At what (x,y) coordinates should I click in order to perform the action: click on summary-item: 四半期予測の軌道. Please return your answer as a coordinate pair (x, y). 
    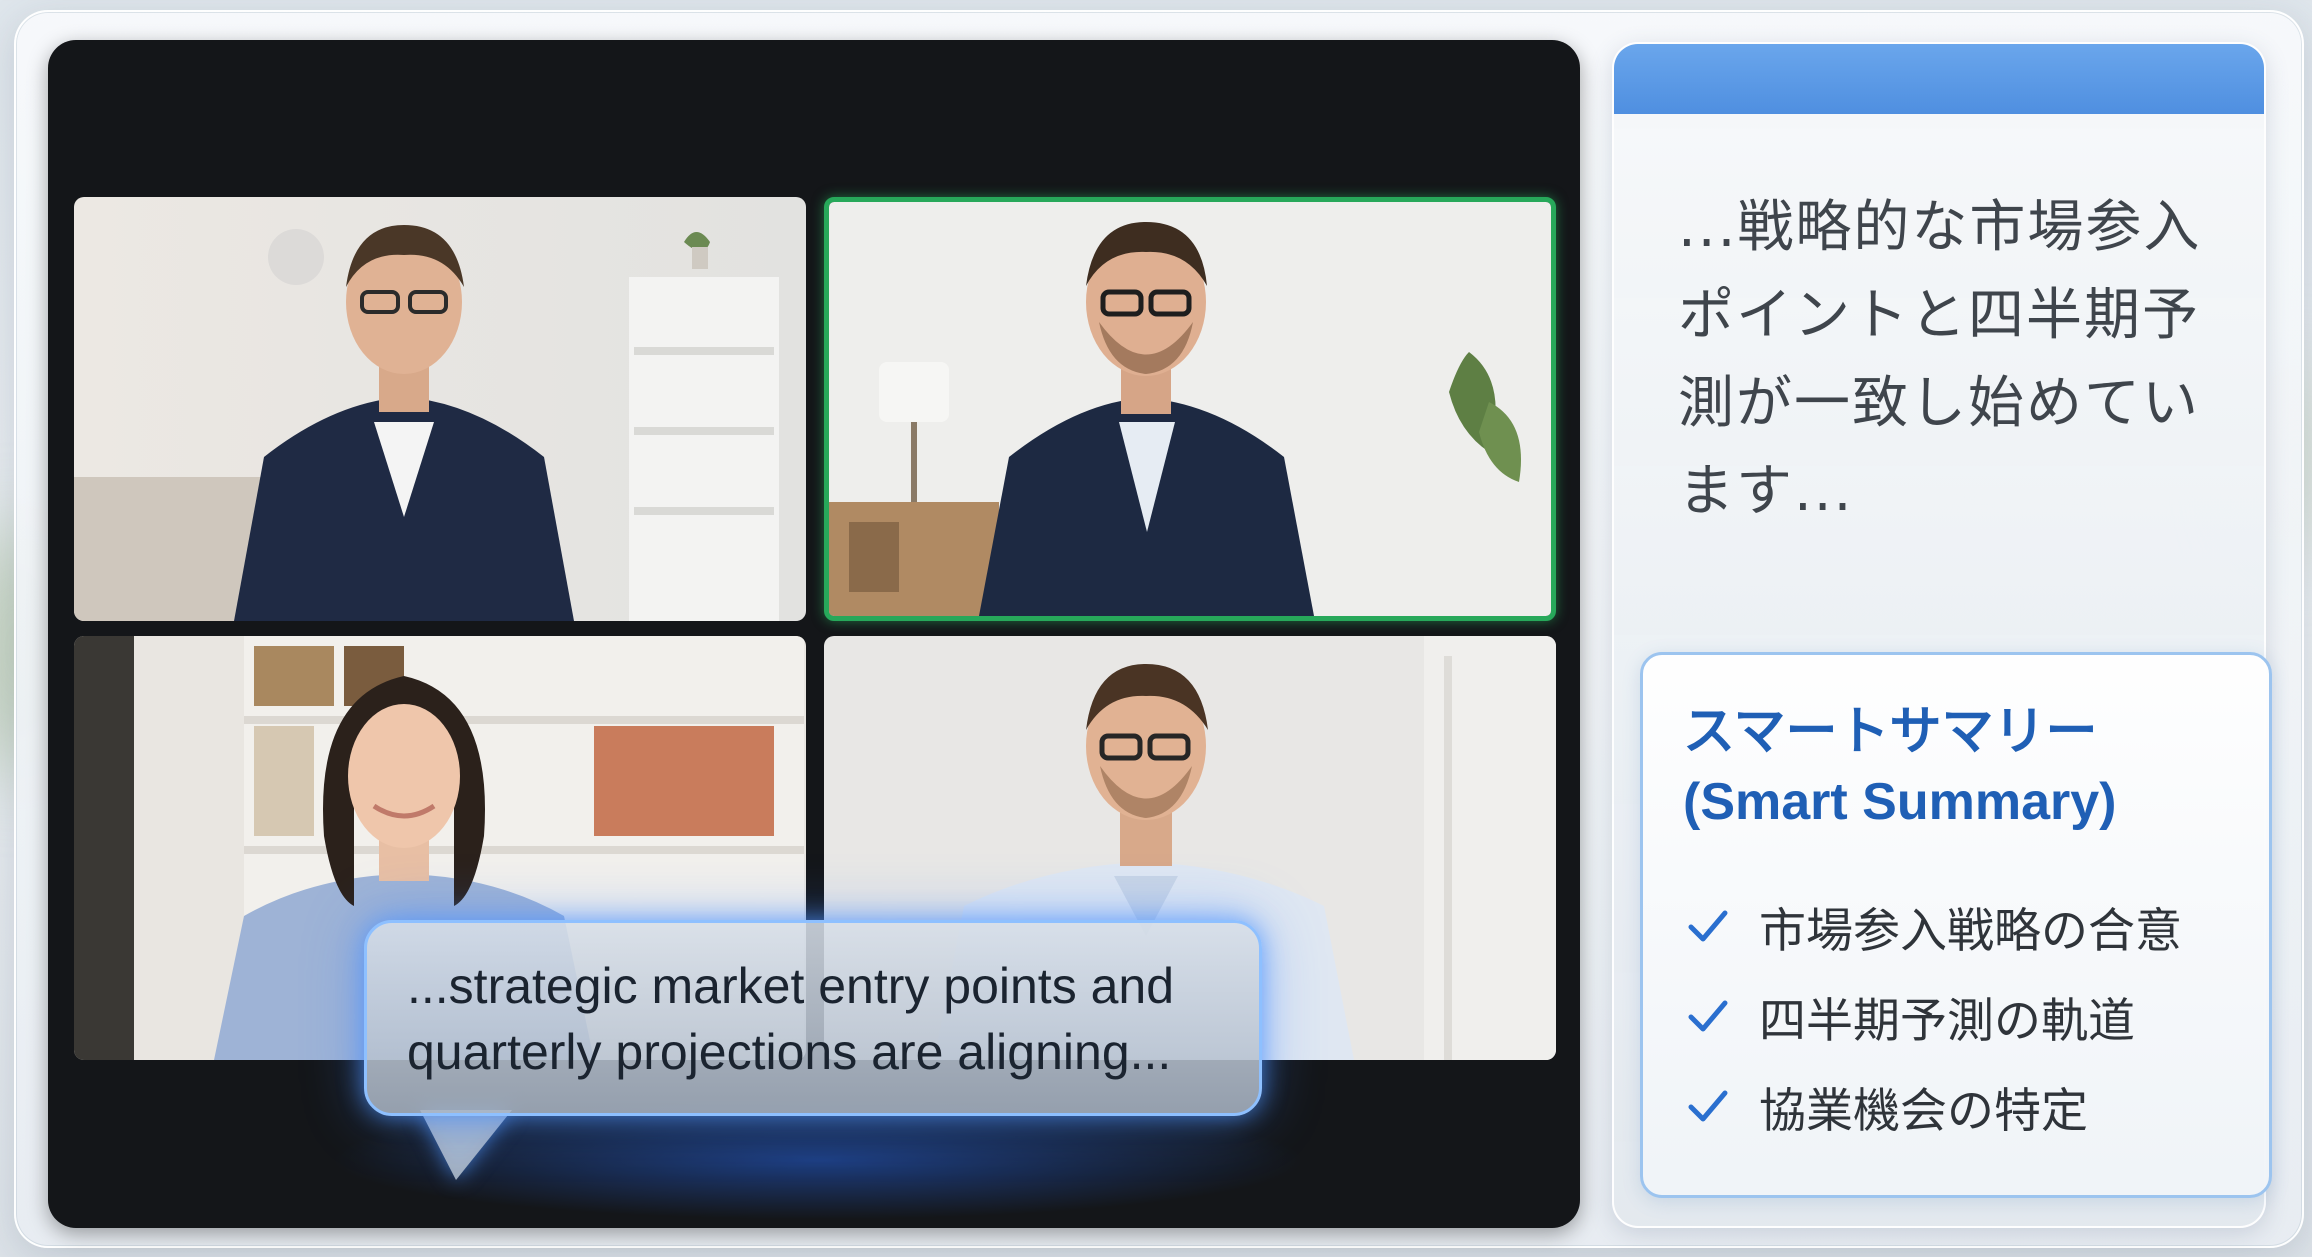
    Looking at the image, I should click on (1956, 1016).